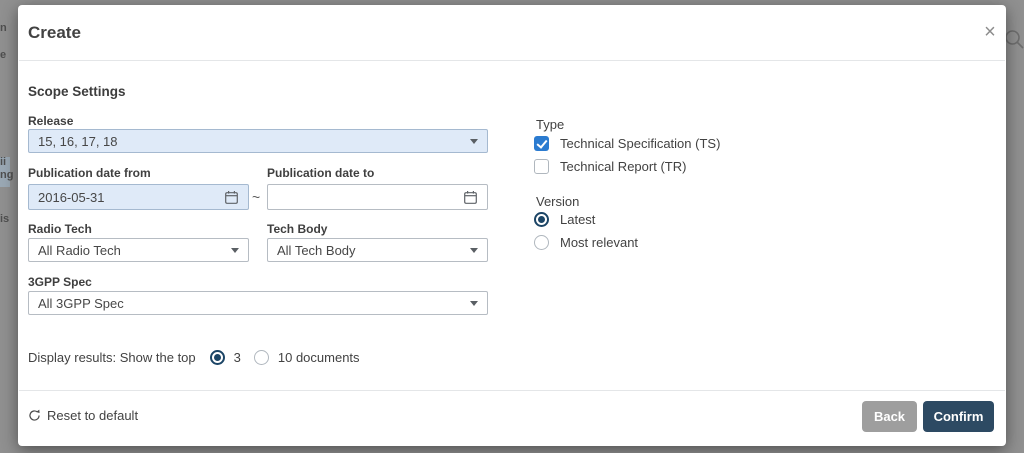 Image resolution: width=1024 pixels, height=453 pixels. What do you see at coordinates (958, 416) in the screenshot?
I see `confirm-button: Confirm` at bounding box center [958, 416].